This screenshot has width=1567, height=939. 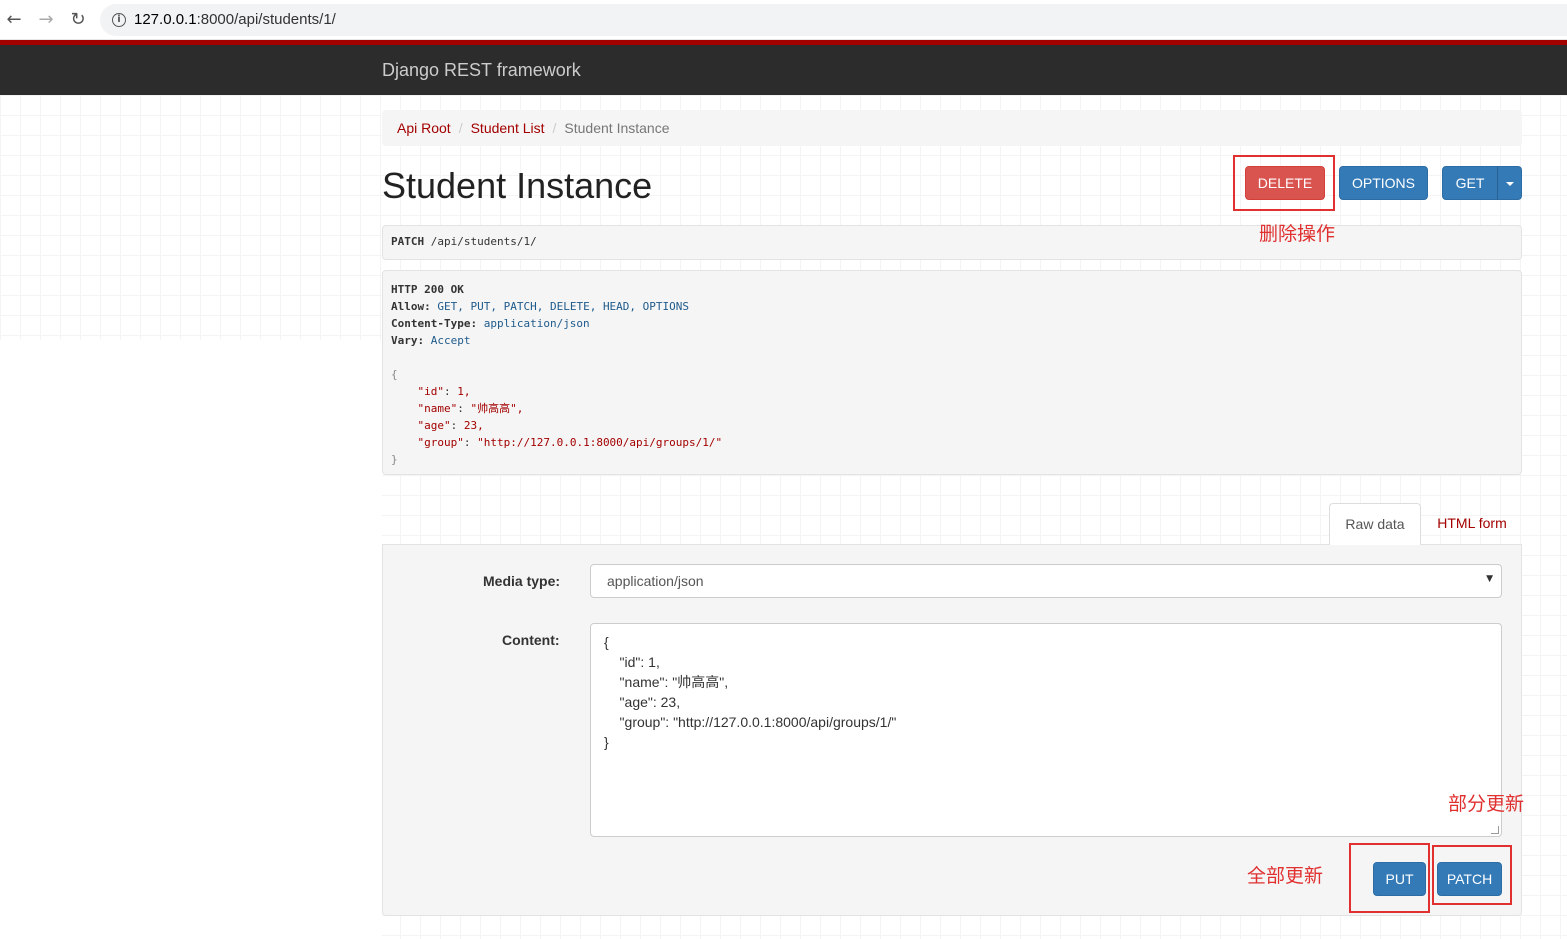 What do you see at coordinates (1383, 183) in the screenshot?
I see `options-button: OPTIONS` at bounding box center [1383, 183].